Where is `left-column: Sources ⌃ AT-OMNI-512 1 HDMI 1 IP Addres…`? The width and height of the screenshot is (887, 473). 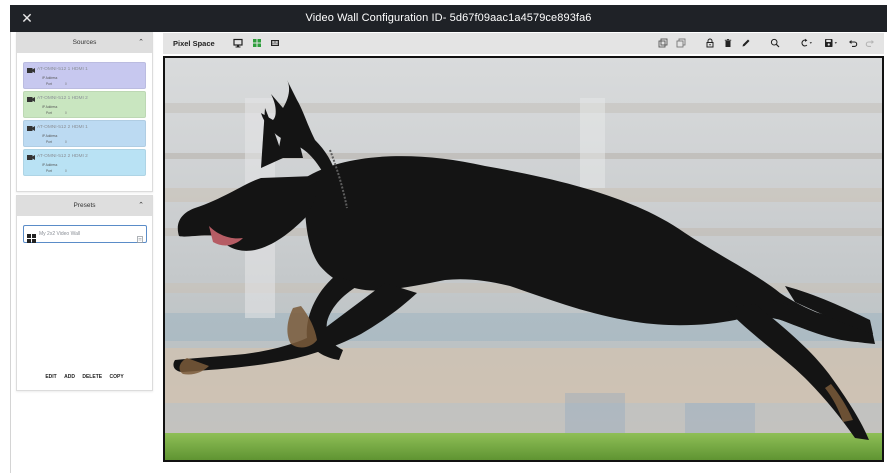 left-column: Sources ⌃ AT-OMNI-512 1 HDMI 1 IP Addres… is located at coordinates (84, 252).